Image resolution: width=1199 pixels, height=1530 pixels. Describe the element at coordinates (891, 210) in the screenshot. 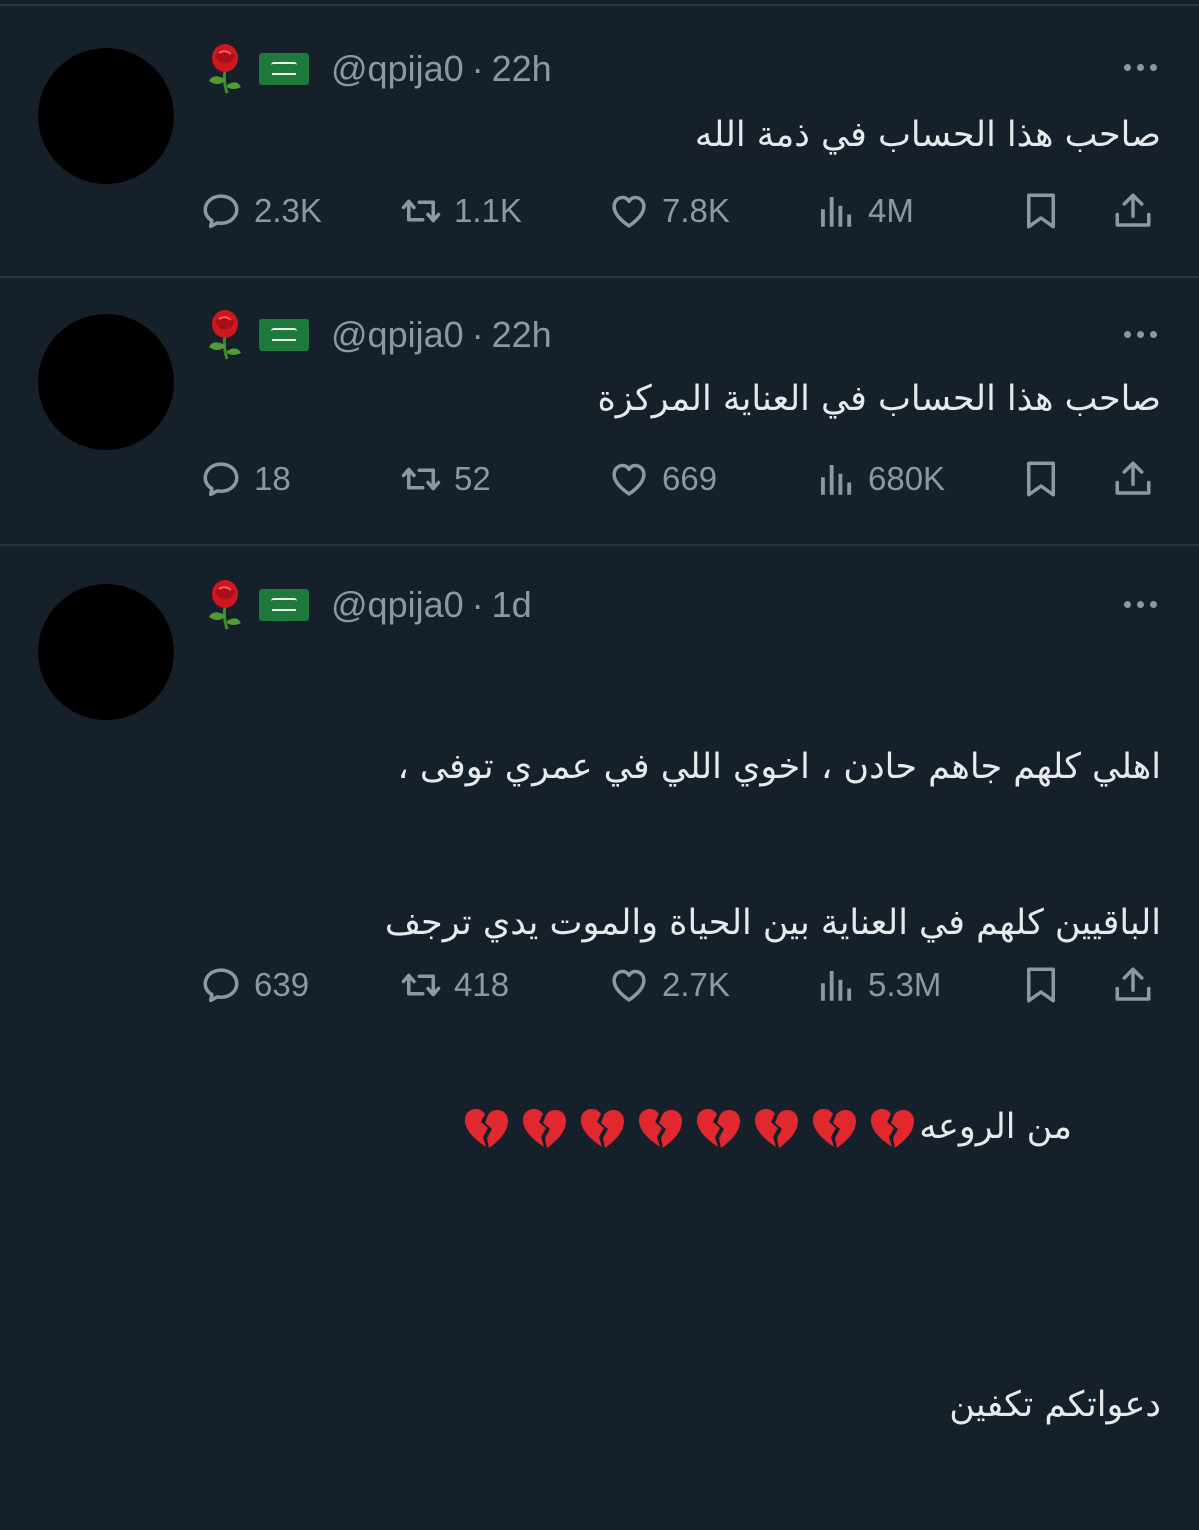

I see `view-count: 4M` at that location.